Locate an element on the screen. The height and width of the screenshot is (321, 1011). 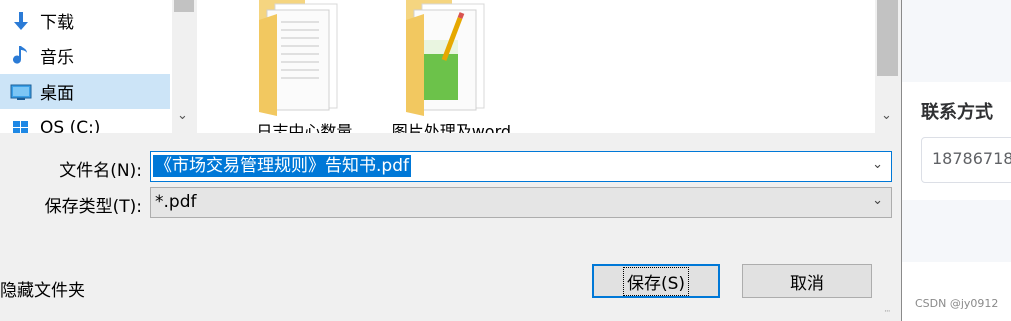
nav-item-os-drive: OS (C:) is located at coordinates (85, 121).